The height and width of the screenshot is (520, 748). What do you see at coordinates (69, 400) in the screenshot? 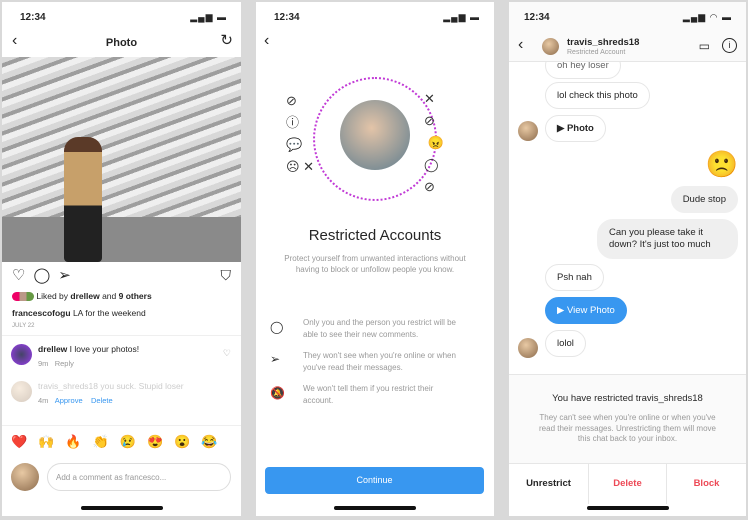
I see `approve-link: Approve` at bounding box center [69, 400].